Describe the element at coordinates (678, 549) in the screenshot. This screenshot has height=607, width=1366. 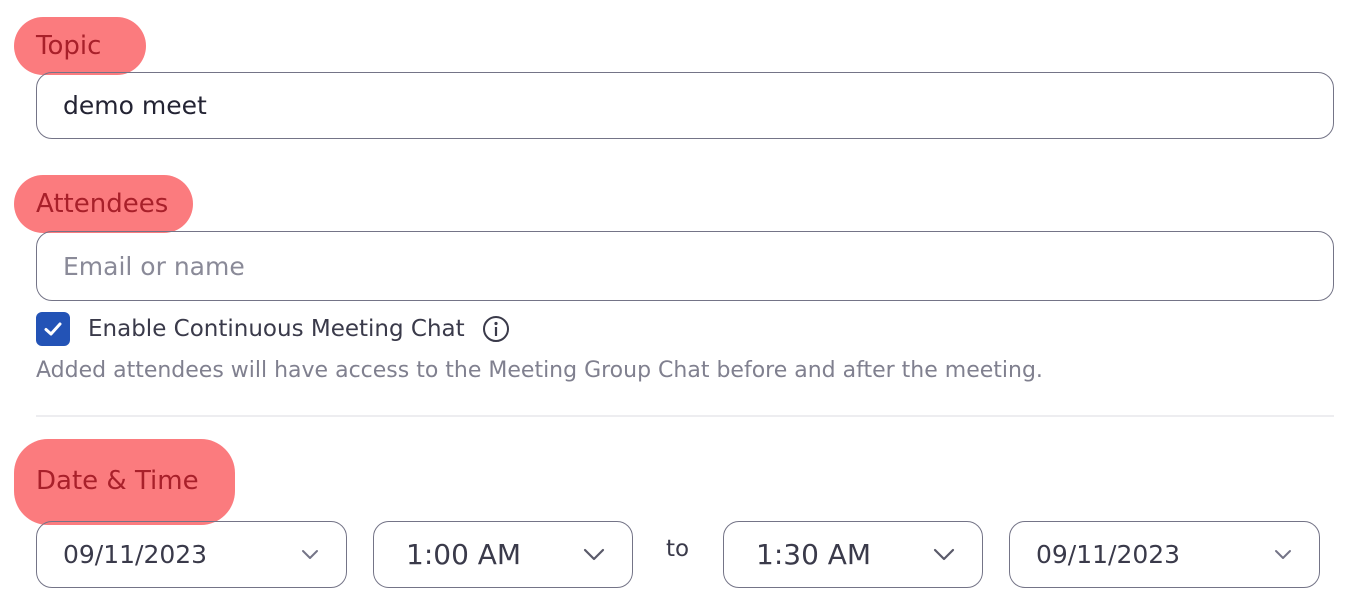
I see `time-range-separator: to` at that location.